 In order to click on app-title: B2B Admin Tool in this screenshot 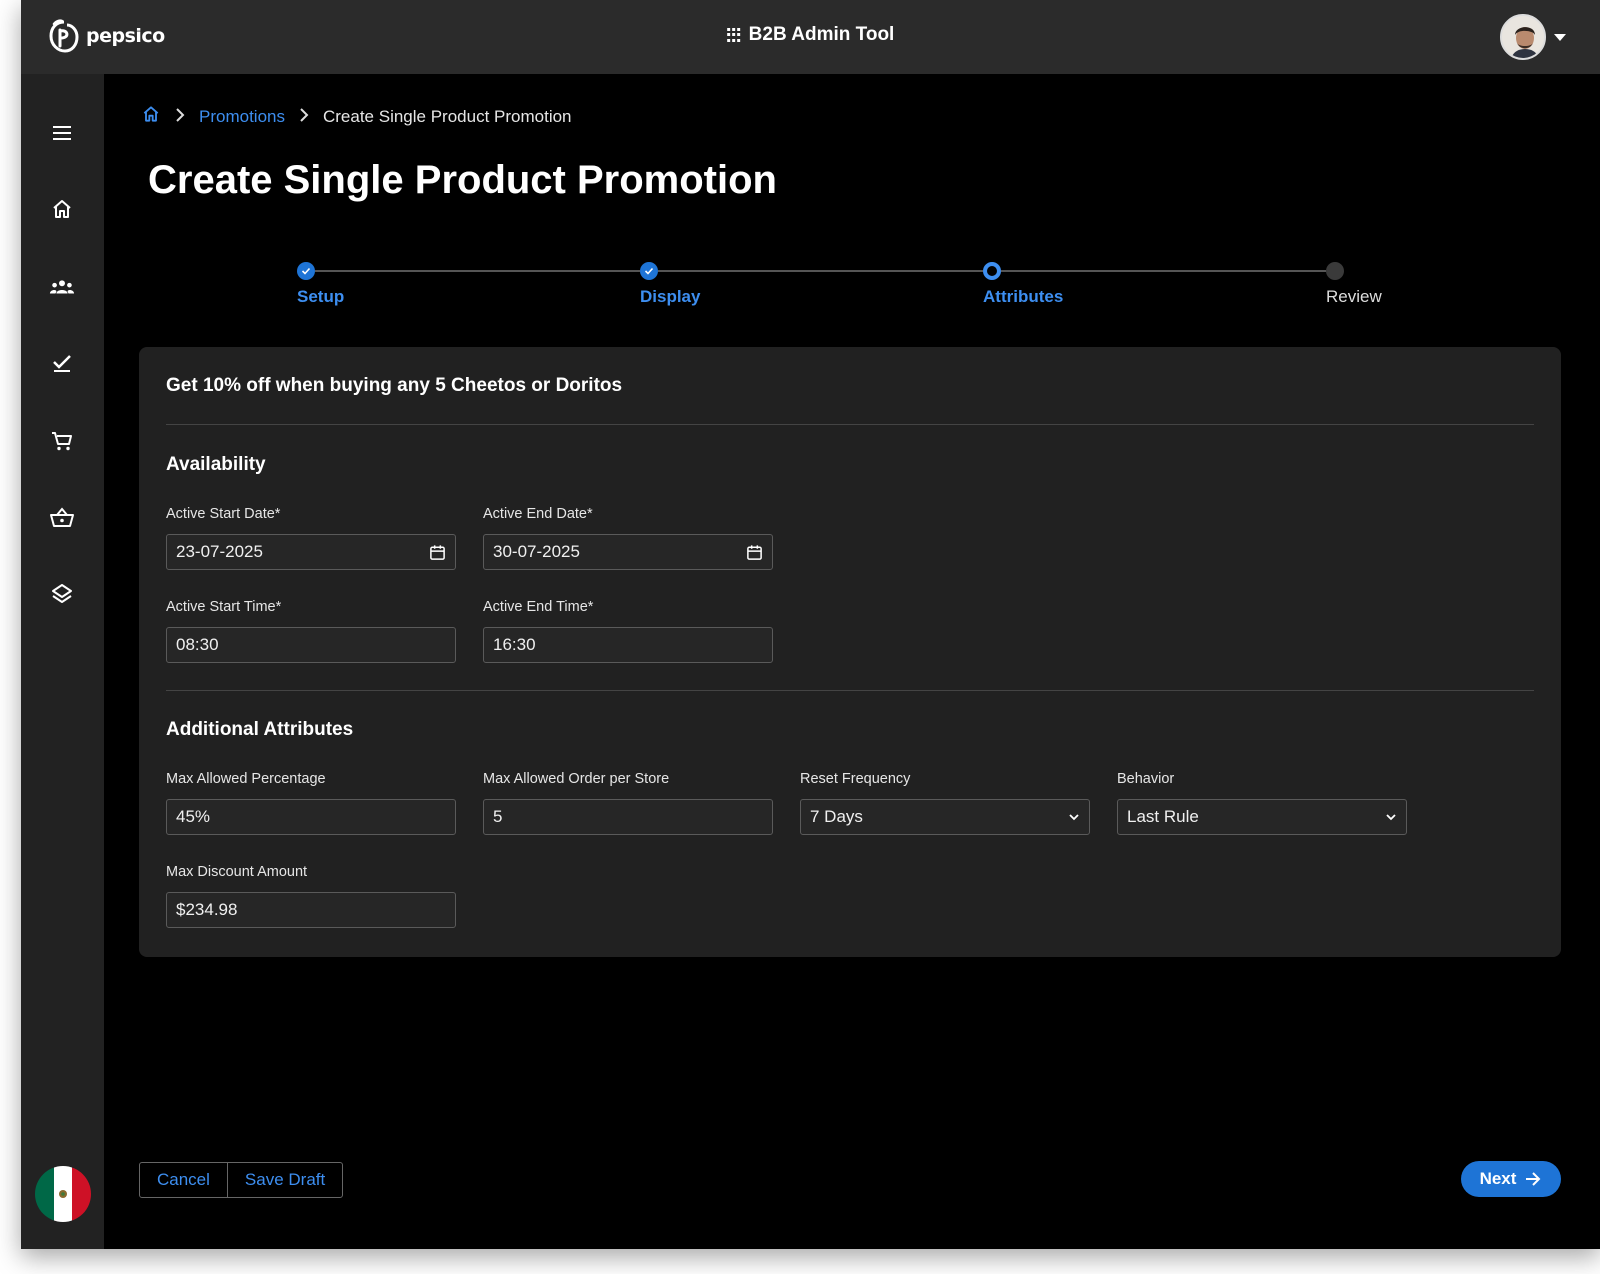, I will do `click(810, 35)`.